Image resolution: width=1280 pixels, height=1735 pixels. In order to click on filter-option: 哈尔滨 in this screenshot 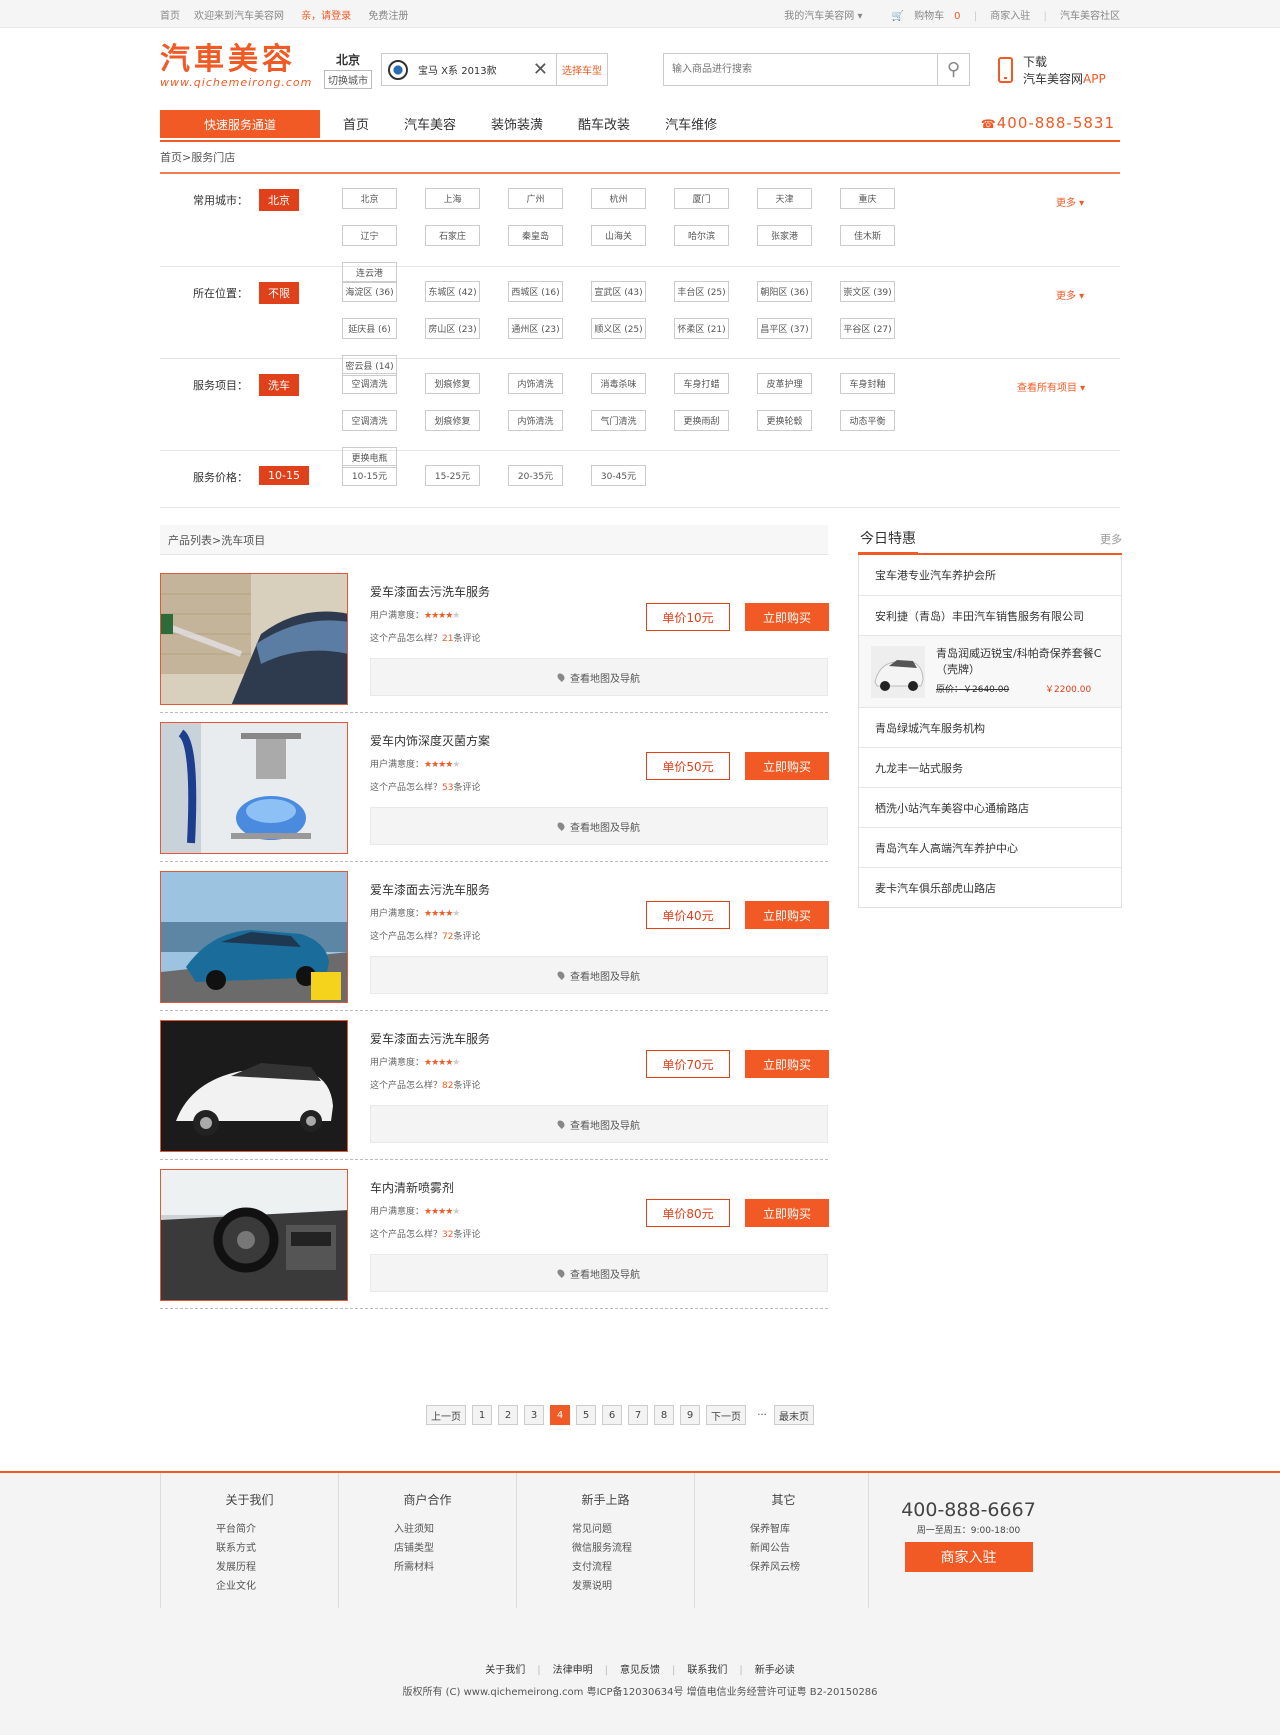, I will do `click(701, 235)`.